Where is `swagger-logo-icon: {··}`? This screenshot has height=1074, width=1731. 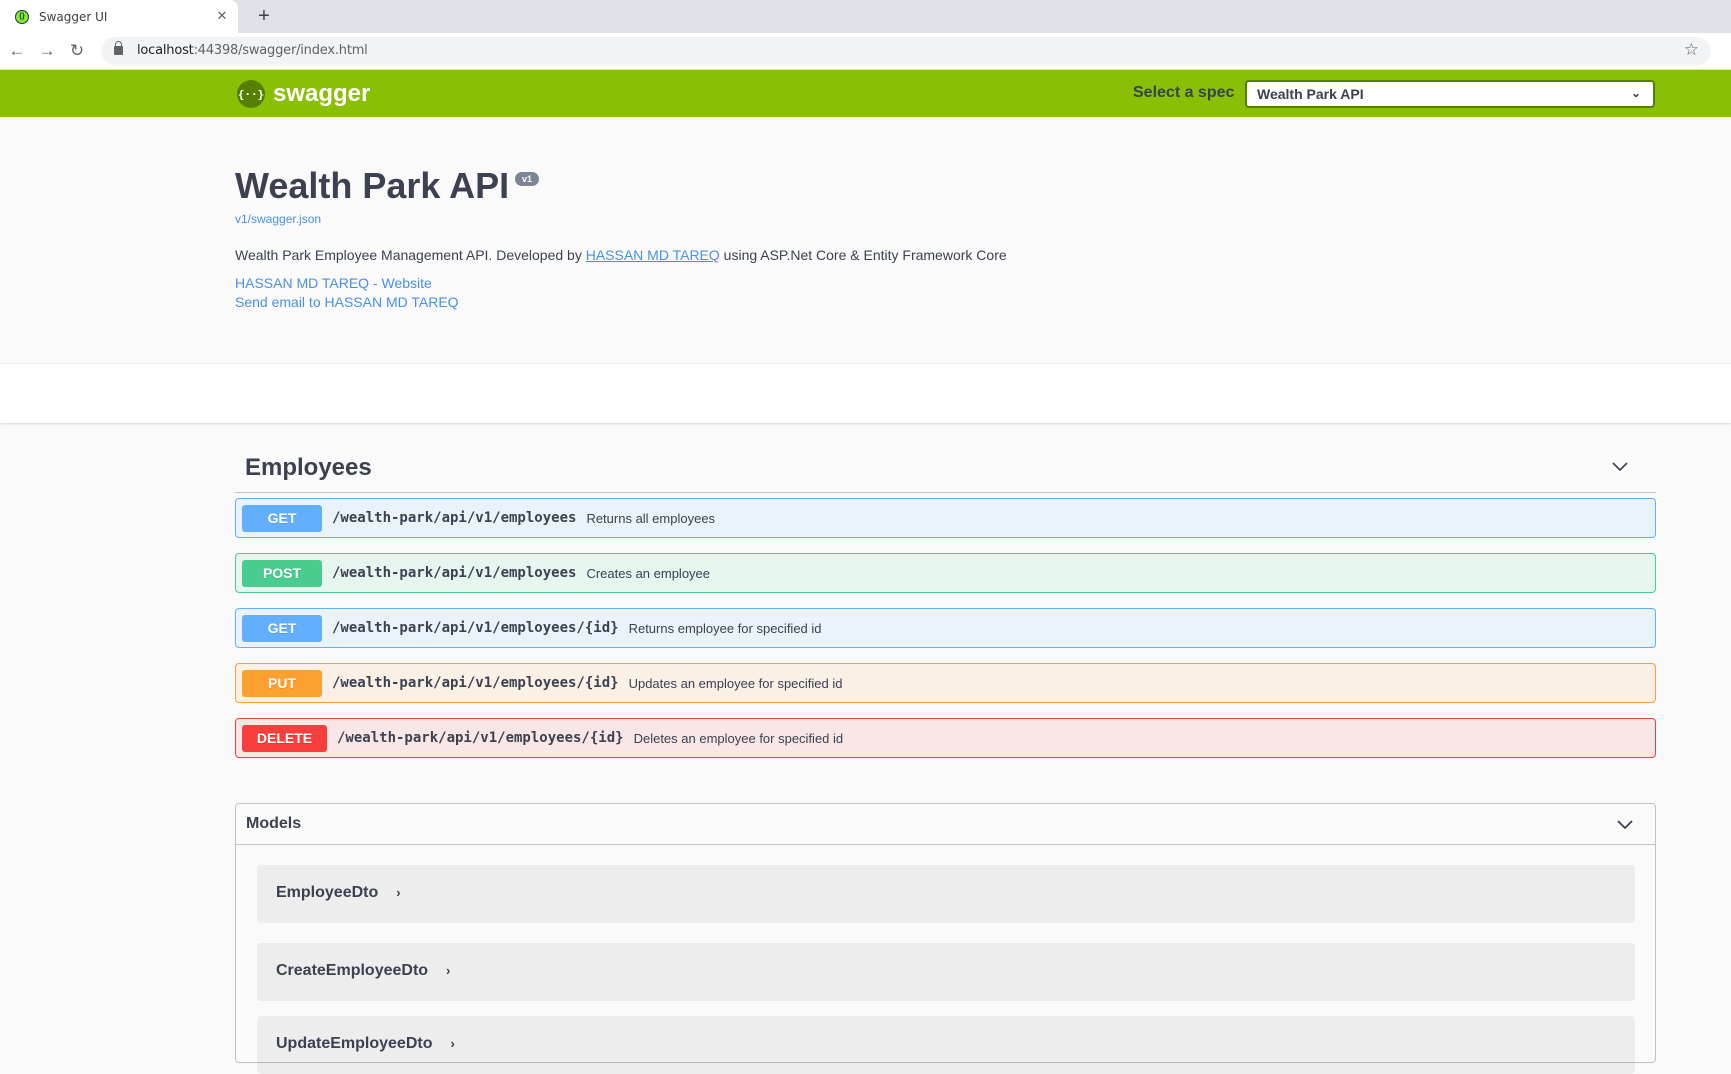 swagger-logo-icon: {··} is located at coordinates (251, 94).